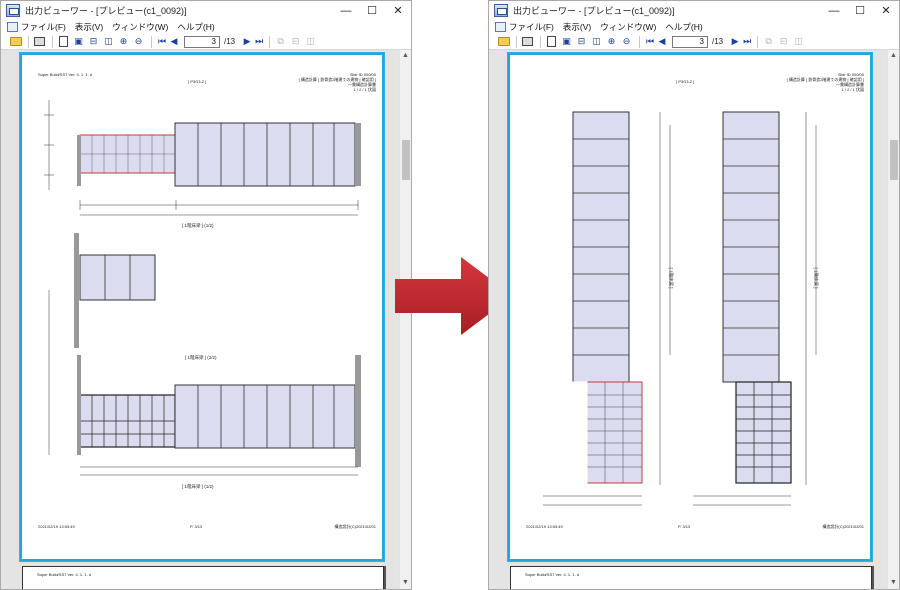 This screenshot has width=900, height=590. What do you see at coordinates (893, 319) in the screenshot?
I see `vertical-scrollbar: ▲ ▼` at bounding box center [893, 319].